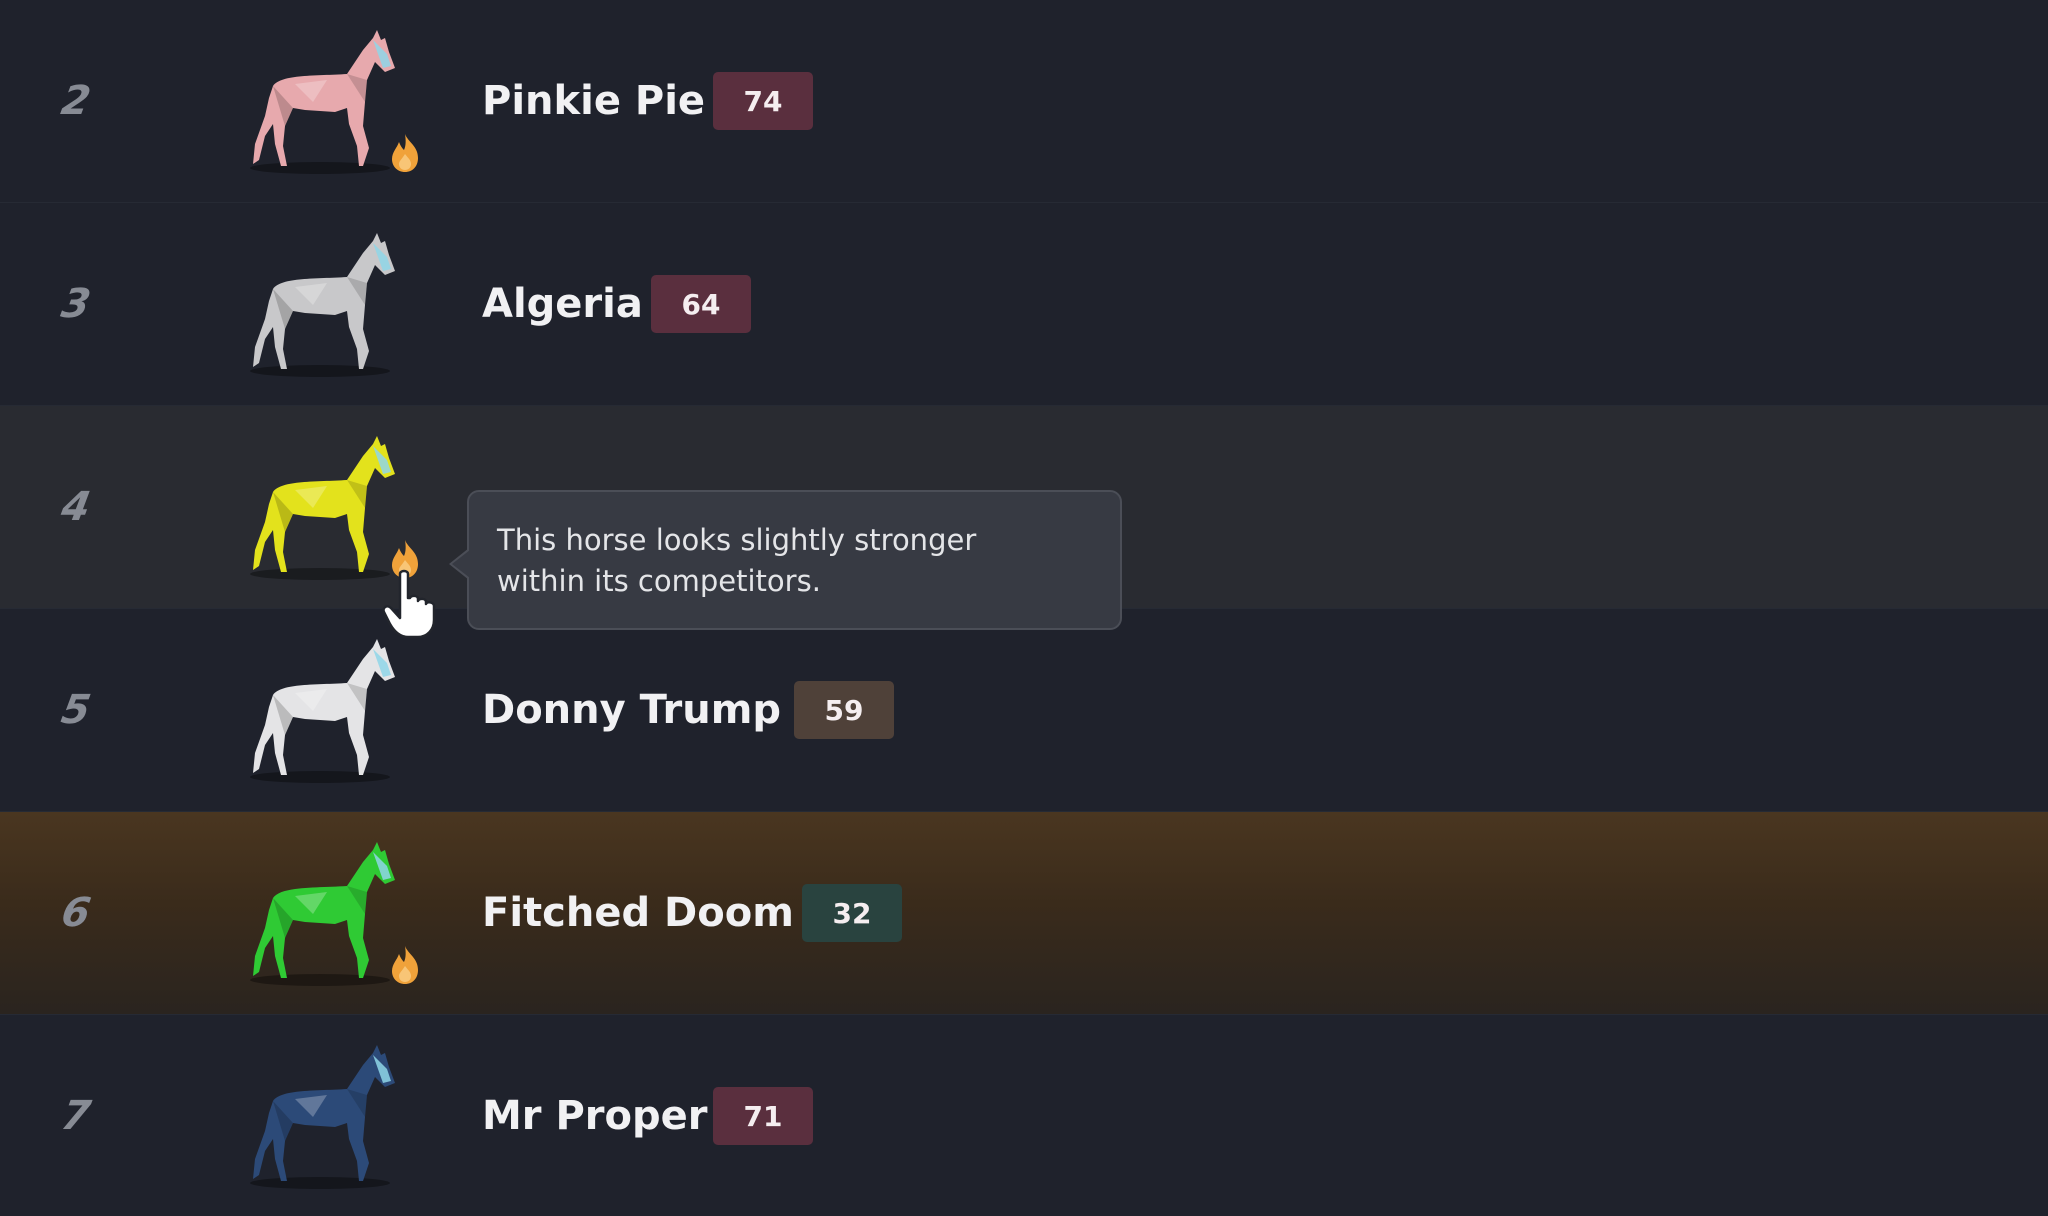 The image size is (2048, 1216). I want to click on horse-name: Donny Trump, so click(631, 710).